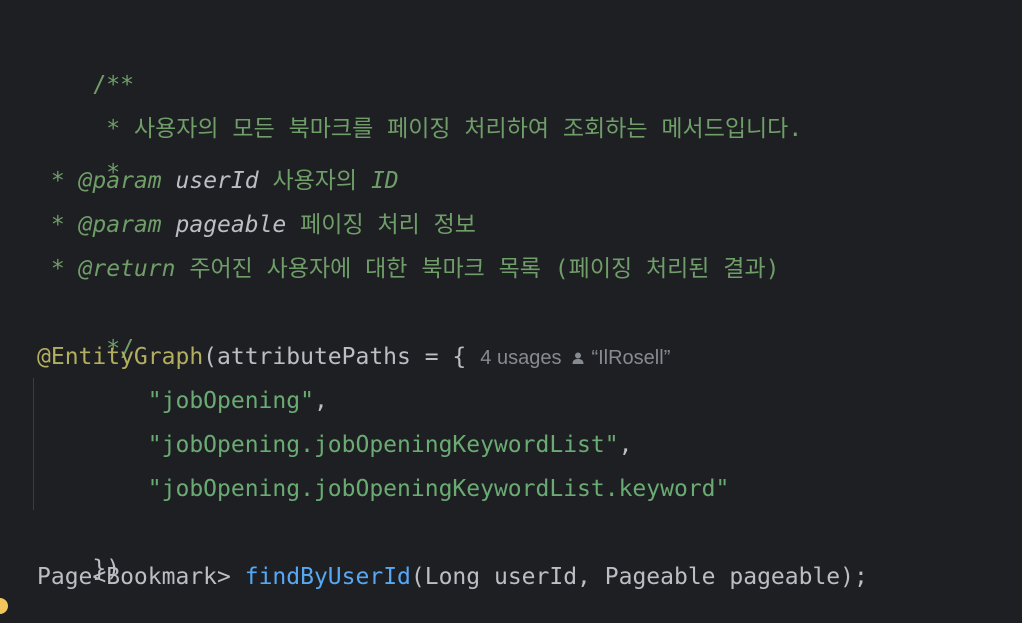  I want to click on usages-hint: 4 usages, so click(520, 358).